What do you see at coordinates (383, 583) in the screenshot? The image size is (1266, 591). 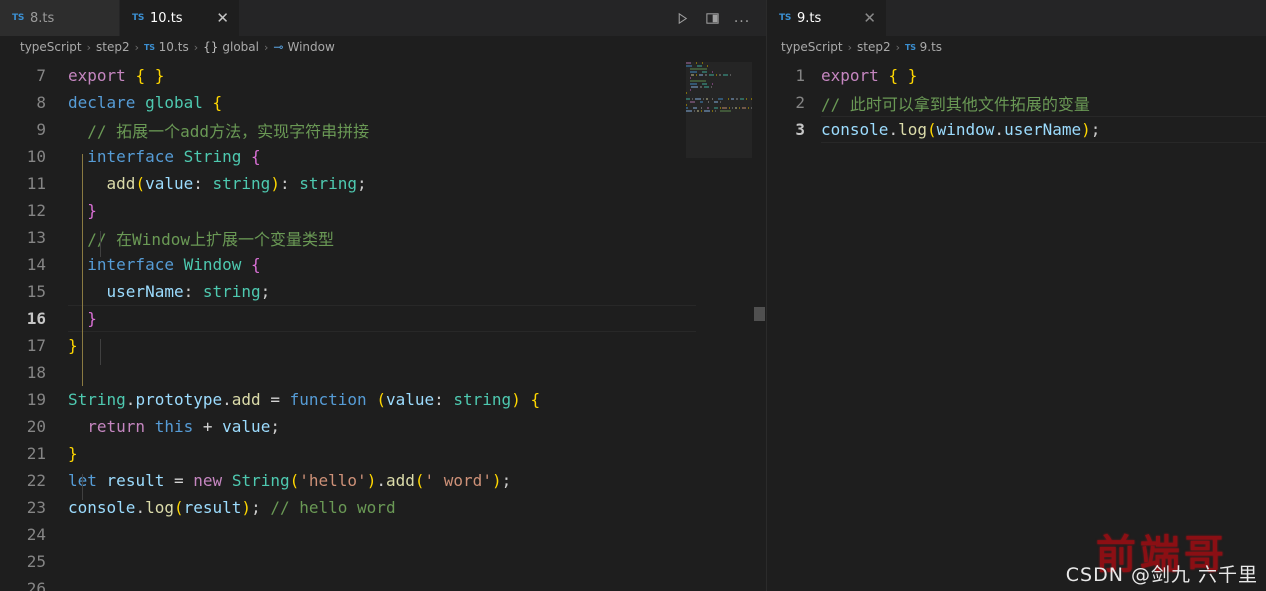 I see `code-line: 26` at bounding box center [383, 583].